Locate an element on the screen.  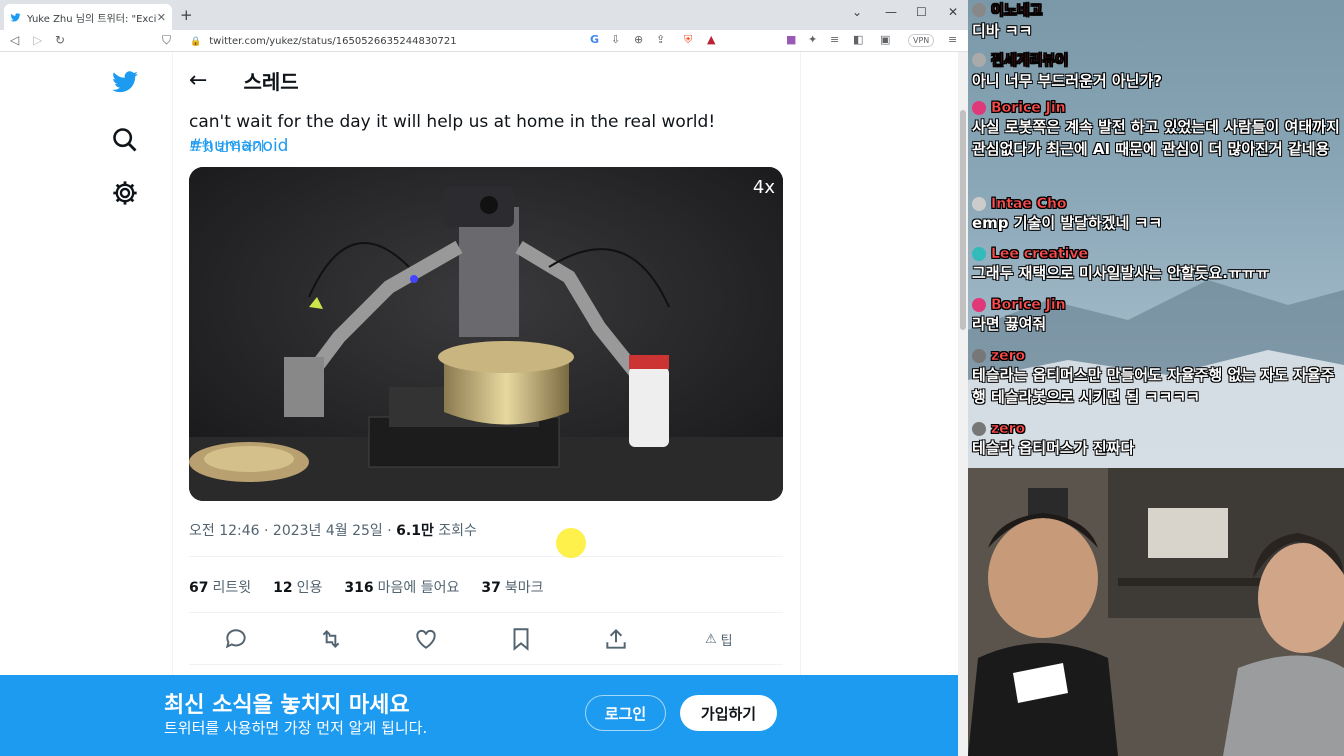
browser-tab: Yuke Zhu 님의 트위터: "Excited to ✕ is located at coordinates (88, 17).